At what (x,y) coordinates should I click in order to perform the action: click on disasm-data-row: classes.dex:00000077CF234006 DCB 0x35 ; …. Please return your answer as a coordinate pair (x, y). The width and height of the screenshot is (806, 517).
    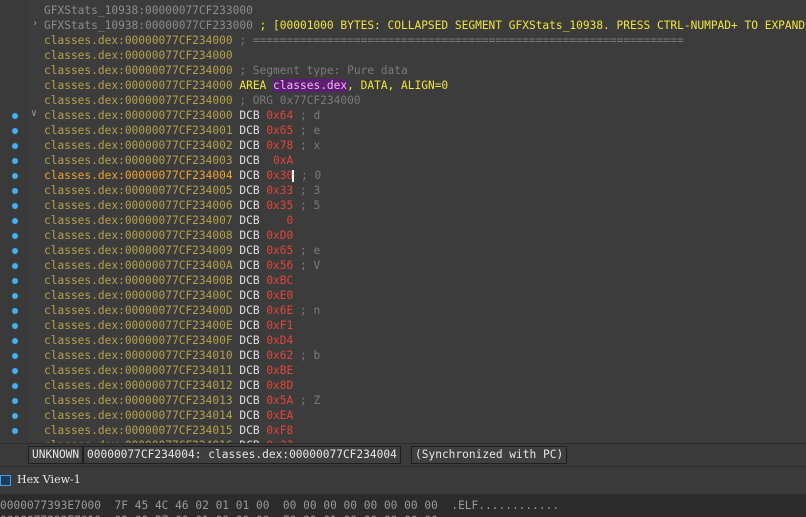
    Looking at the image, I should click on (182, 205).